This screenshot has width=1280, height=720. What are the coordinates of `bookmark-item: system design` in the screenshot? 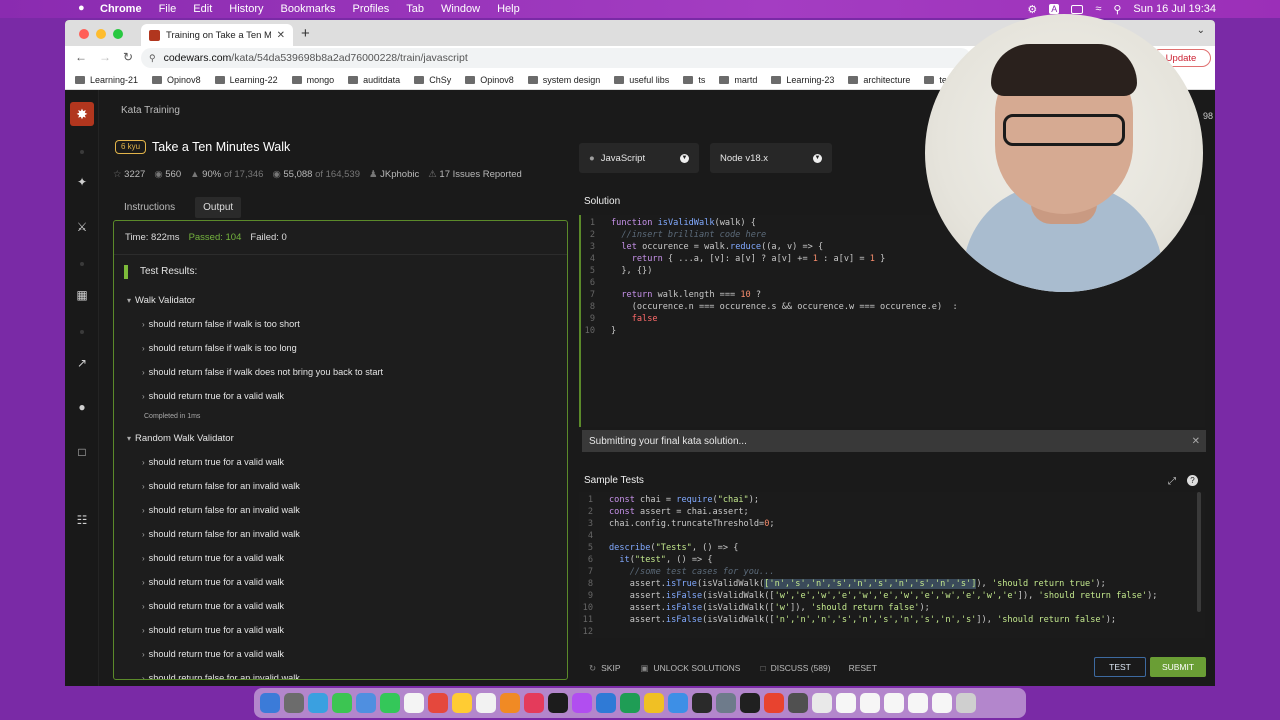 It's located at (563, 80).